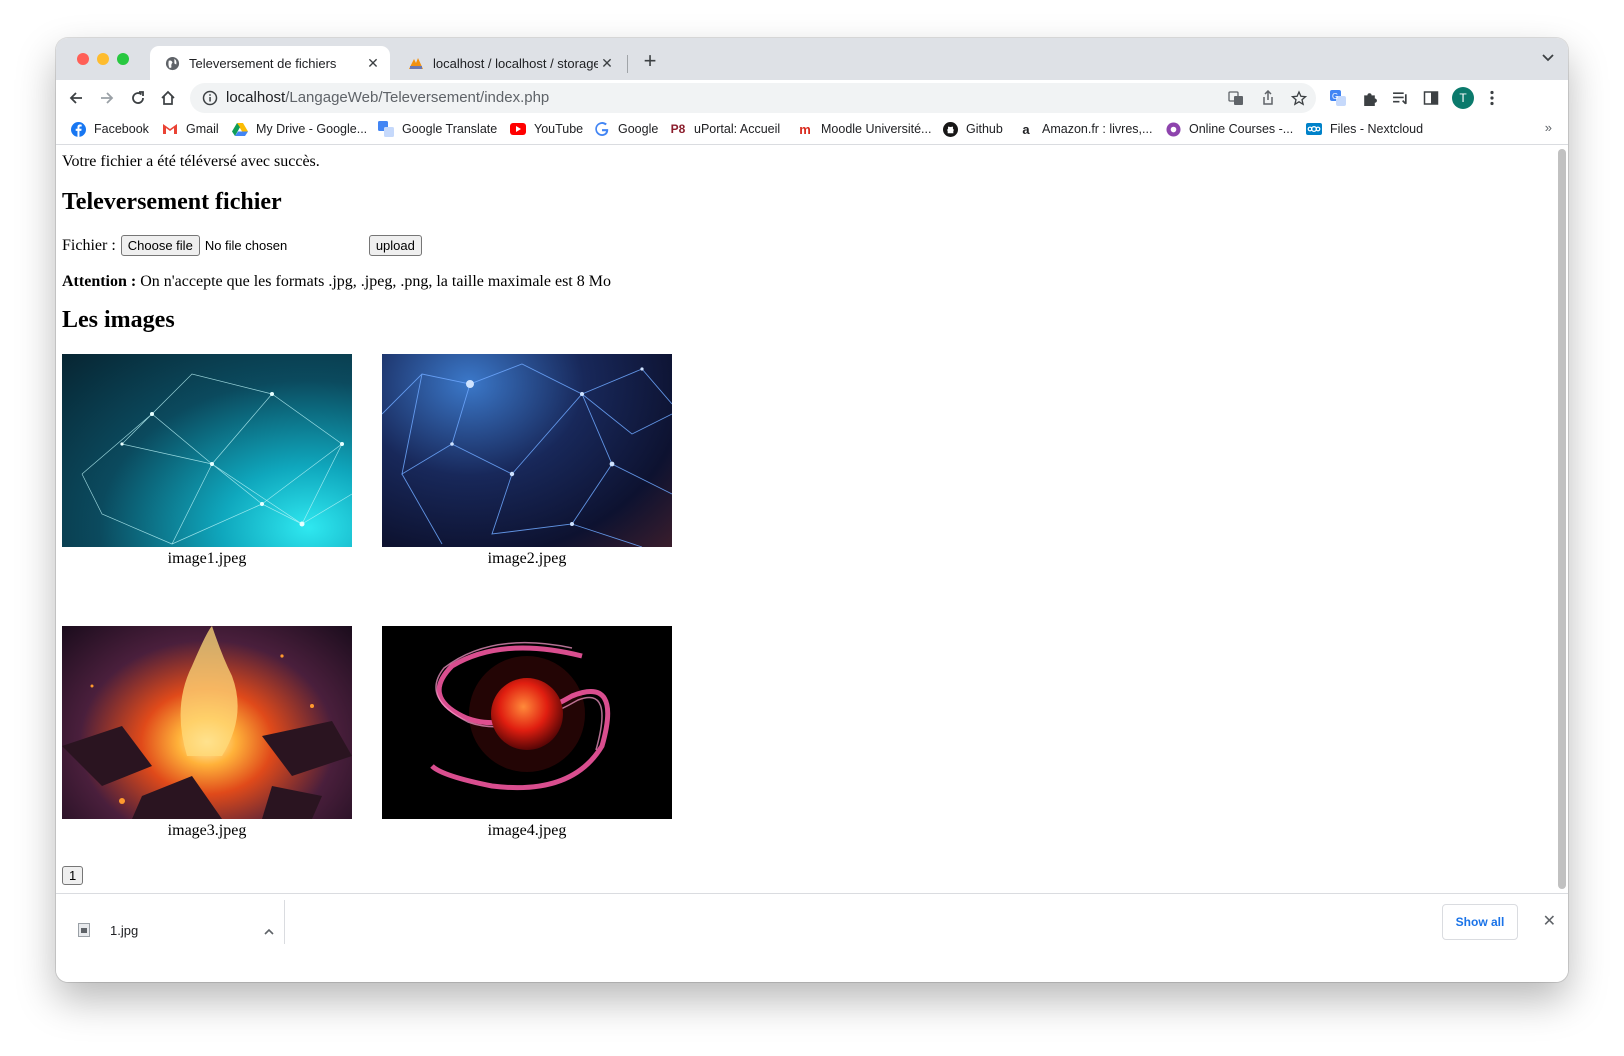  What do you see at coordinates (602, 129) in the screenshot?
I see `google-icon` at bounding box center [602, 129].